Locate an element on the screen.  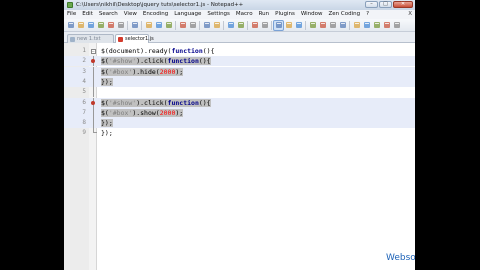
function-list-icon is located at coordinates (332, 25).